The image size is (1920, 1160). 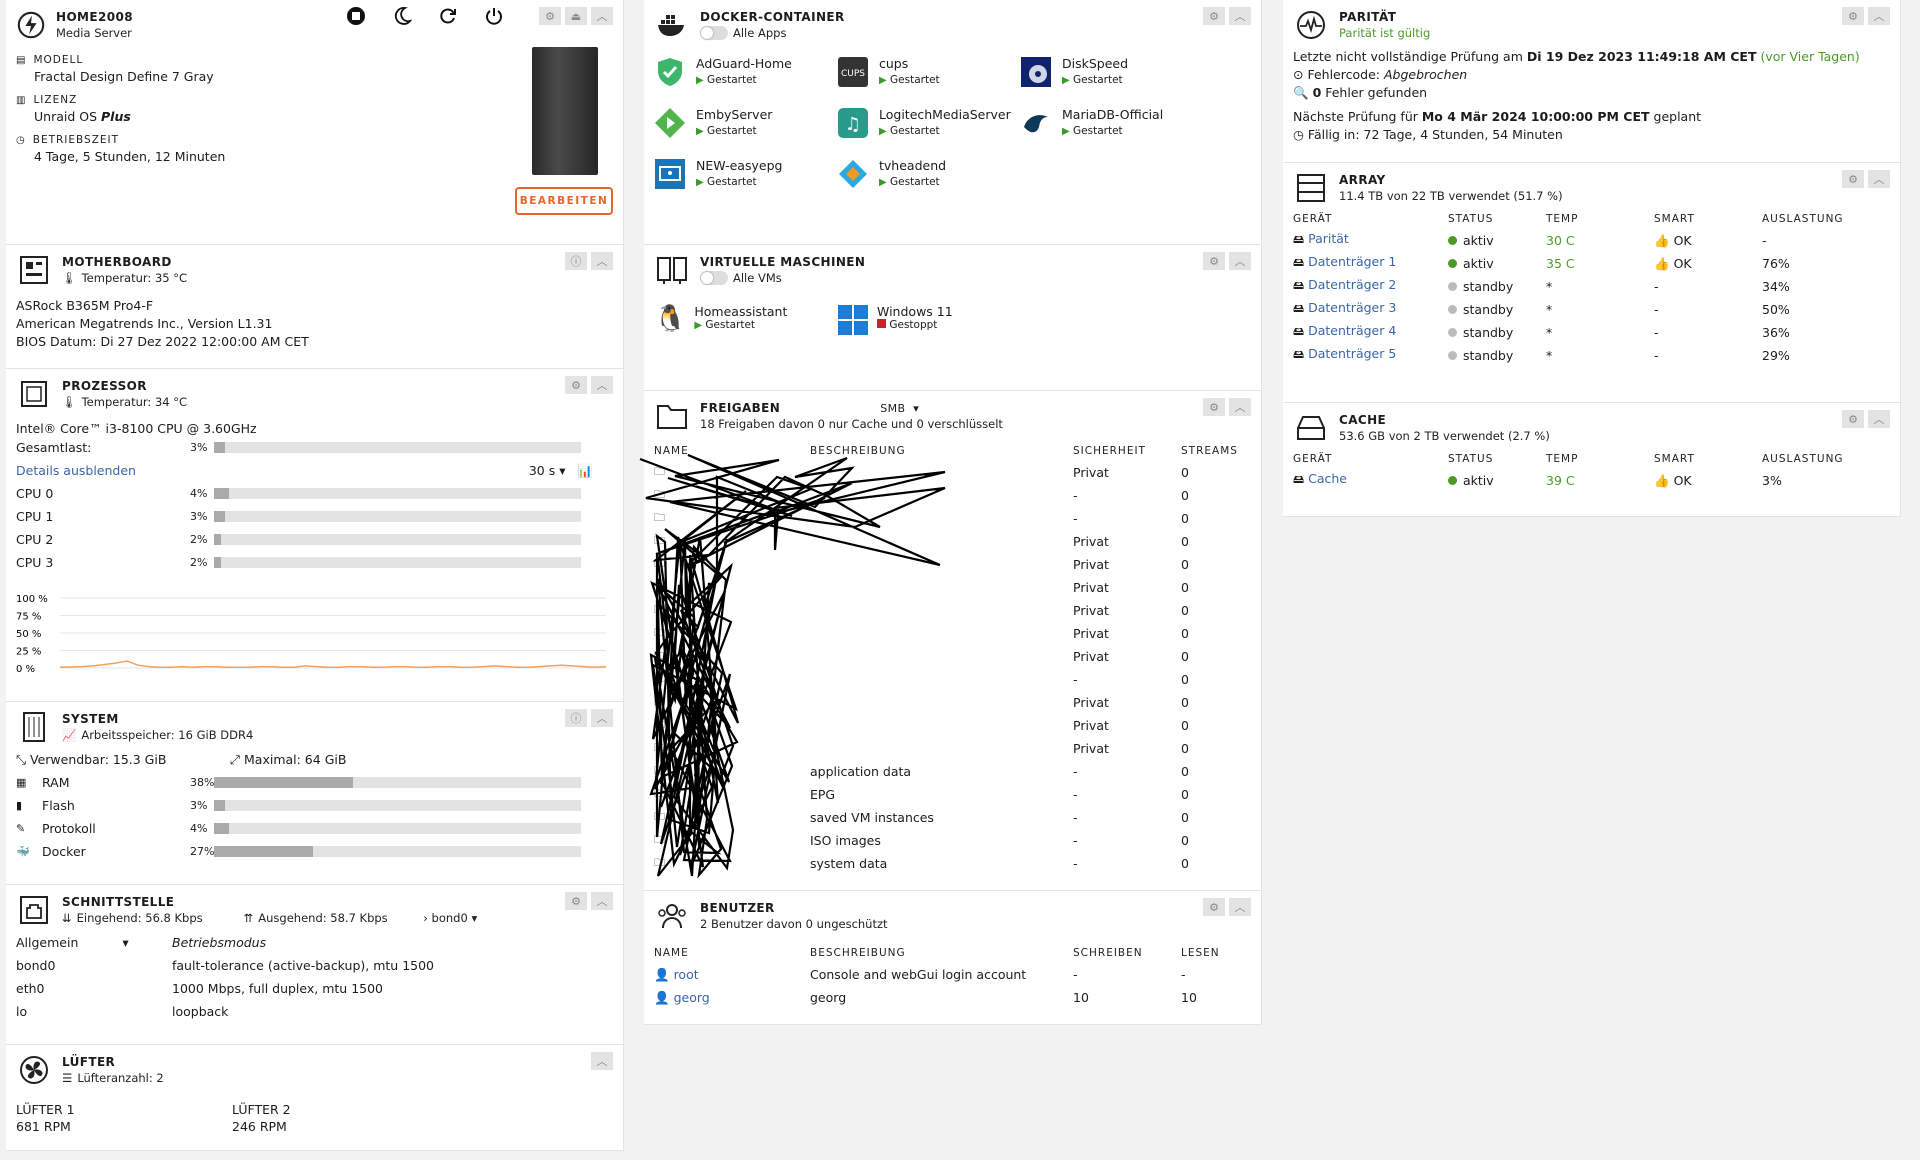 What do you see at coordinates (899, 408) in the screenshot?
I see `protocol-select: SMB ▾` at bounding box center [899, 408].